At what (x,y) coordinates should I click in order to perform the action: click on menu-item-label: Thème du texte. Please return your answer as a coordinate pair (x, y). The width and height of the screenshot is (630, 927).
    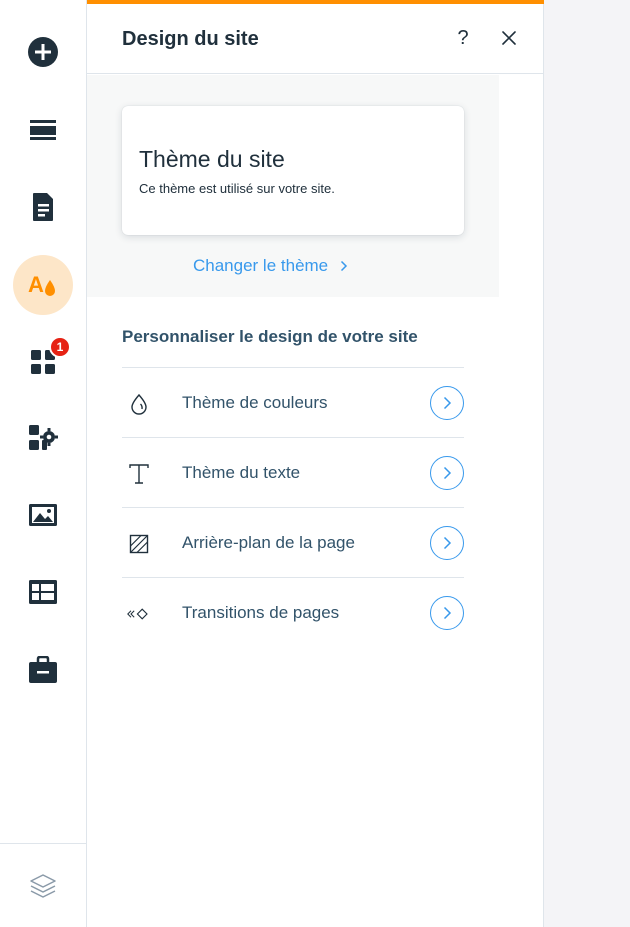
    Looking at the image, I should click on (241, 472).